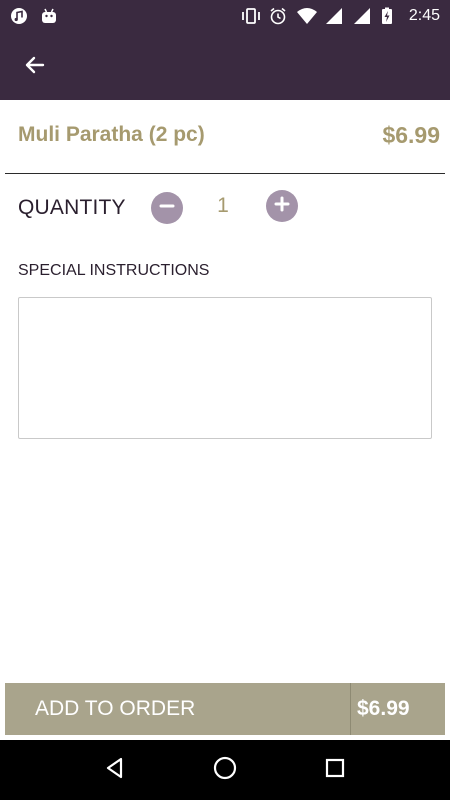 The height and width of the screenshot is (800, 450). I want to click on add-to-order-label: ADD TO ORDER, so click(115, 708).